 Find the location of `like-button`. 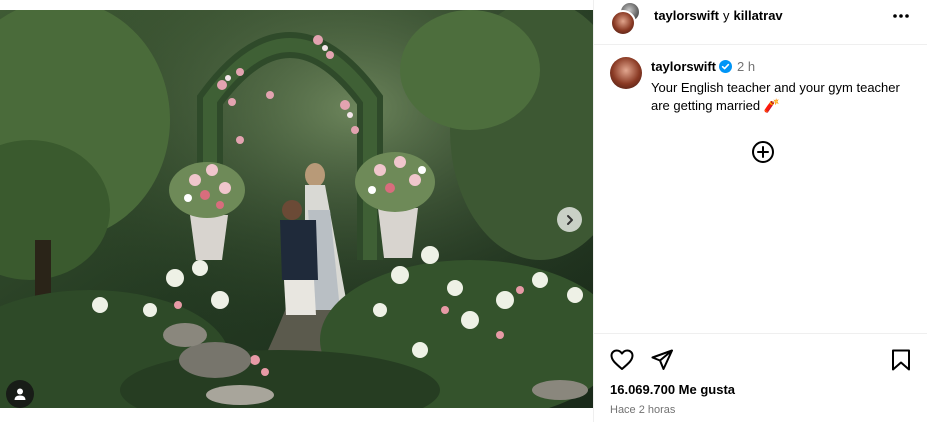

like-button is located at coordinates (622, 362).